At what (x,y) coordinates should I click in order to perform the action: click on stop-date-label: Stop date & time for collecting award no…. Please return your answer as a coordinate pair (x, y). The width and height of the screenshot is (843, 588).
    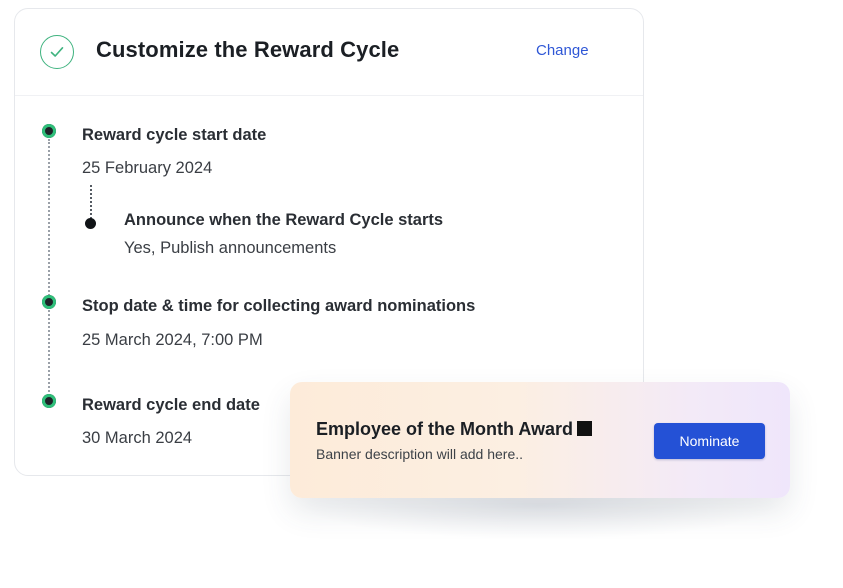
    Looking at the image, I should click on (279, 306).